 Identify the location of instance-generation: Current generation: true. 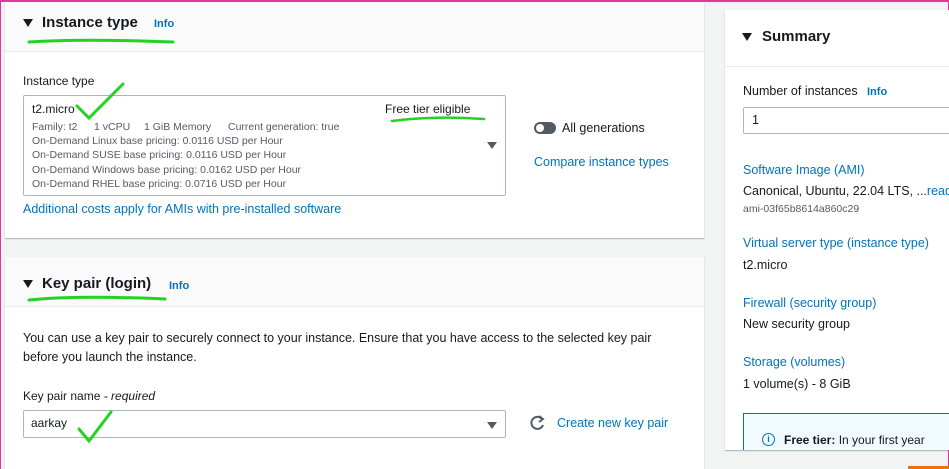
(284, 127).